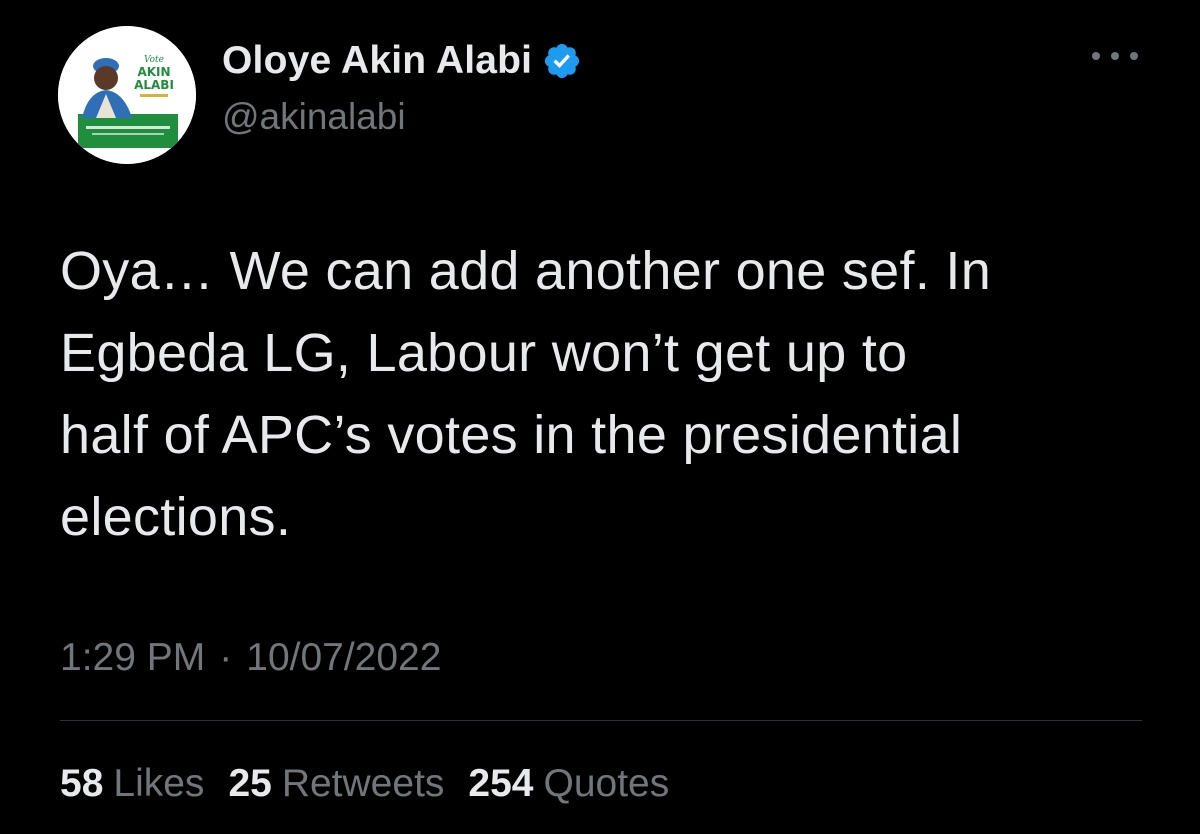 Image resolution: width=1200 pixels, height=834 pixels. I want to click on tweet-date: 10/07/2022, so click(344, 657).